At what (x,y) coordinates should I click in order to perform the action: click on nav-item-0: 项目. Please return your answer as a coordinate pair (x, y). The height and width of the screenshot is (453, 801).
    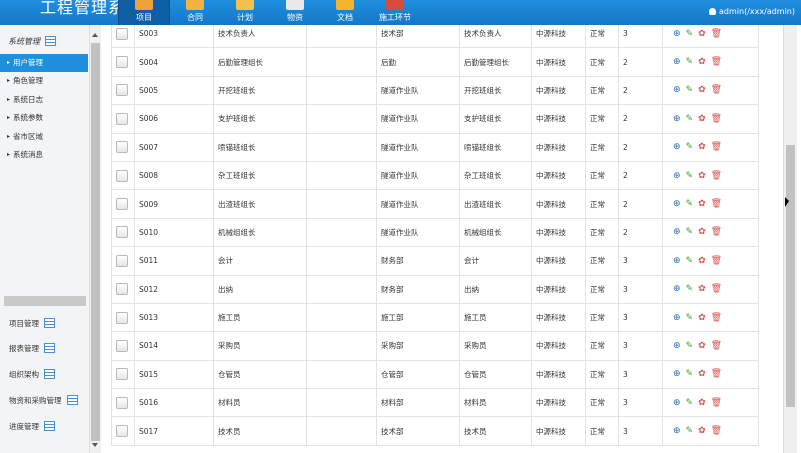
    Looking at the image, I should click on (144, 12).